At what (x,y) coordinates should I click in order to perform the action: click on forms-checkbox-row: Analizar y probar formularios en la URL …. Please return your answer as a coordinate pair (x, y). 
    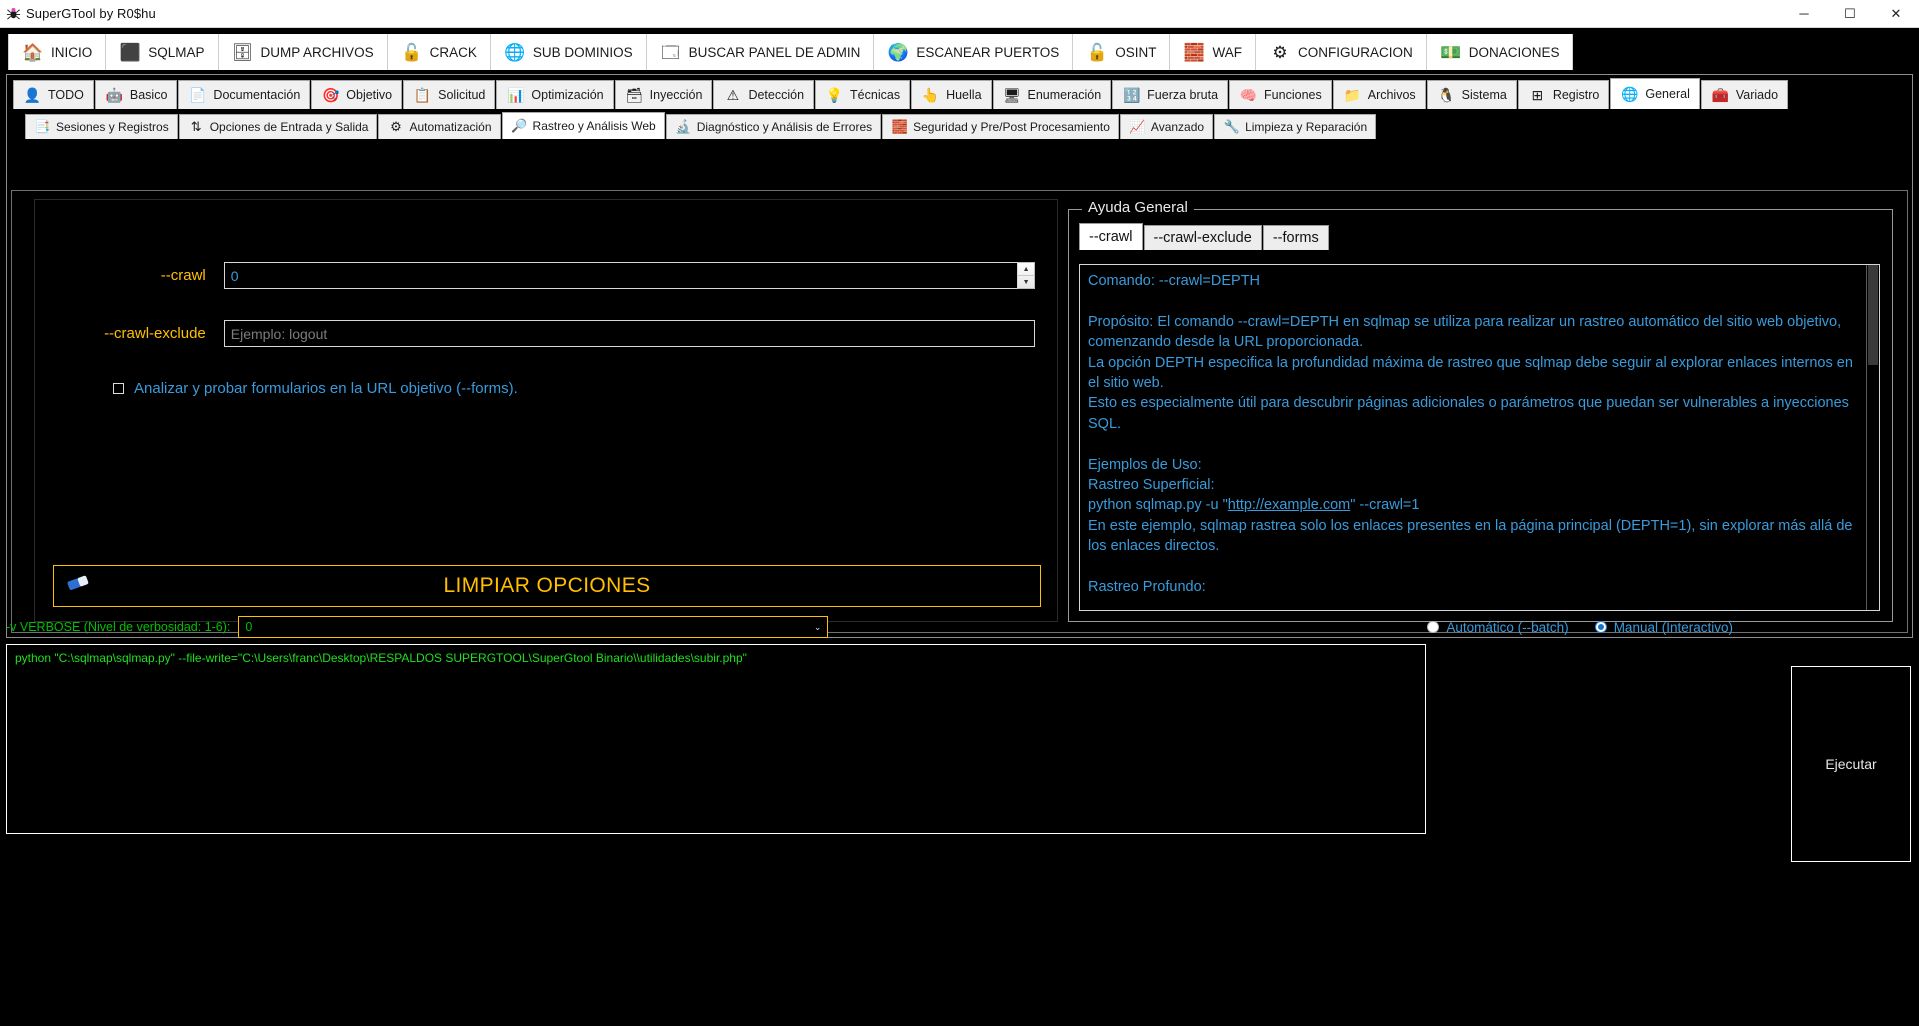
    Looking at the image, I should click on (315, 388).